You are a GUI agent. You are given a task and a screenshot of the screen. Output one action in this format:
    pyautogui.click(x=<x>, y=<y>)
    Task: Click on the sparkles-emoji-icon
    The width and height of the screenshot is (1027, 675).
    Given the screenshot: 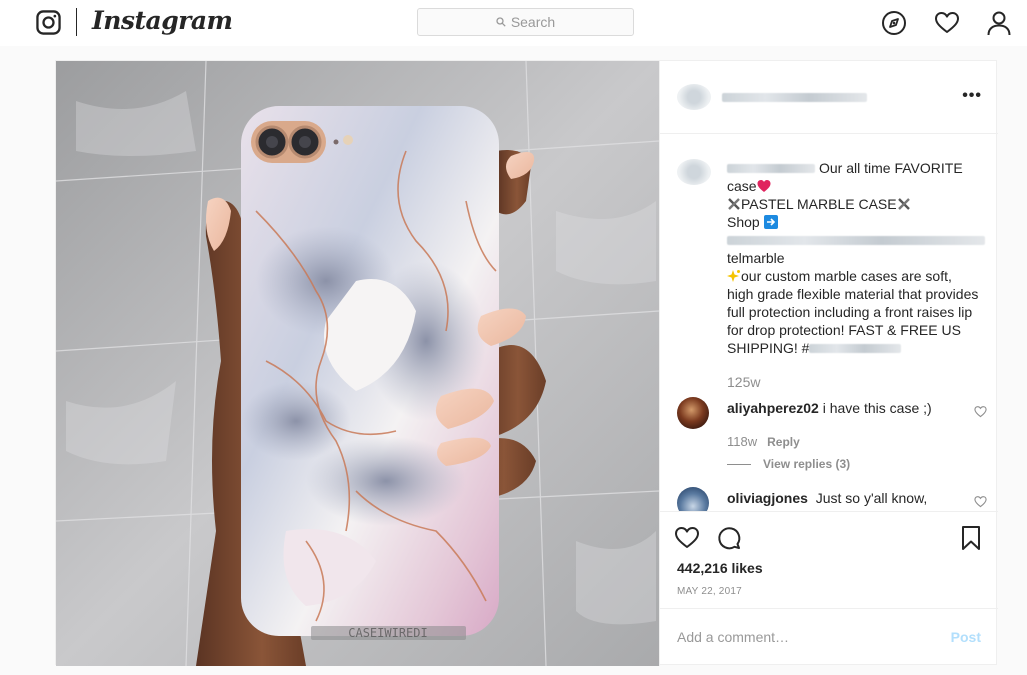 What is the action you would take?
    pyautogui.click(x=733, y=276)
    